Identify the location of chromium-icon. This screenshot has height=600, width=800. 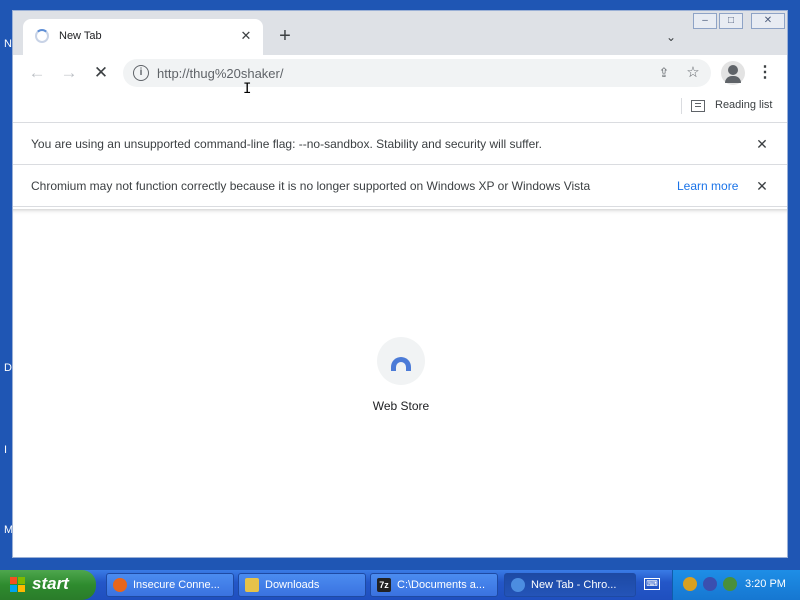
(518, 585).